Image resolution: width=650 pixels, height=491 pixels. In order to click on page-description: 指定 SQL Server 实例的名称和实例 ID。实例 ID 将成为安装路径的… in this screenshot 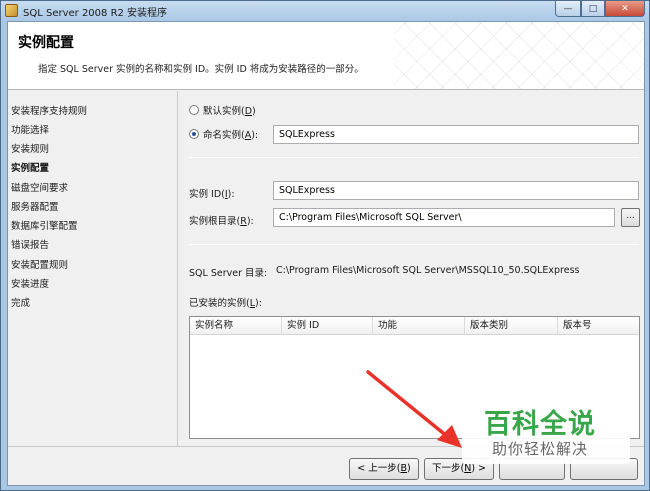, I will do `click(201, 69)`.